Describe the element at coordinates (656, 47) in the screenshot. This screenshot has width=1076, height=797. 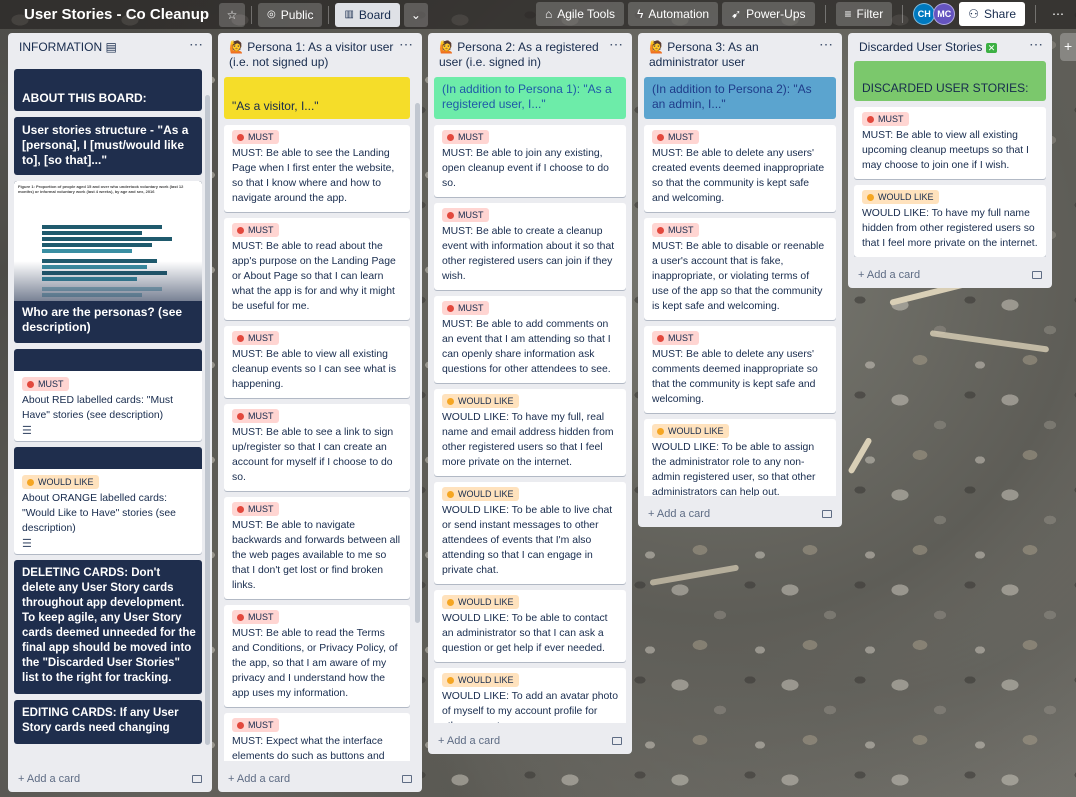
I see `persona-icon: 🙋` at that location.